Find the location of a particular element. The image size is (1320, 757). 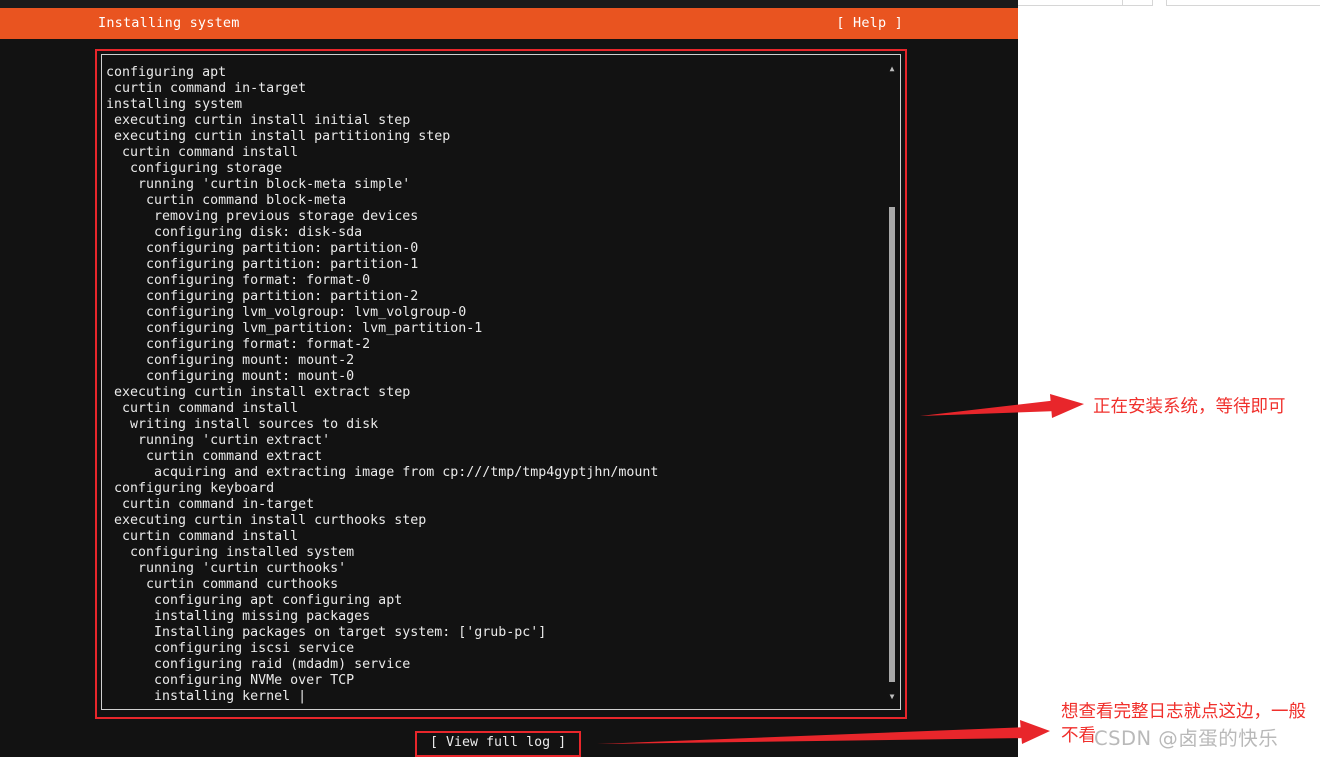

arrow-to-view-log is located at coordinates (823, 732).